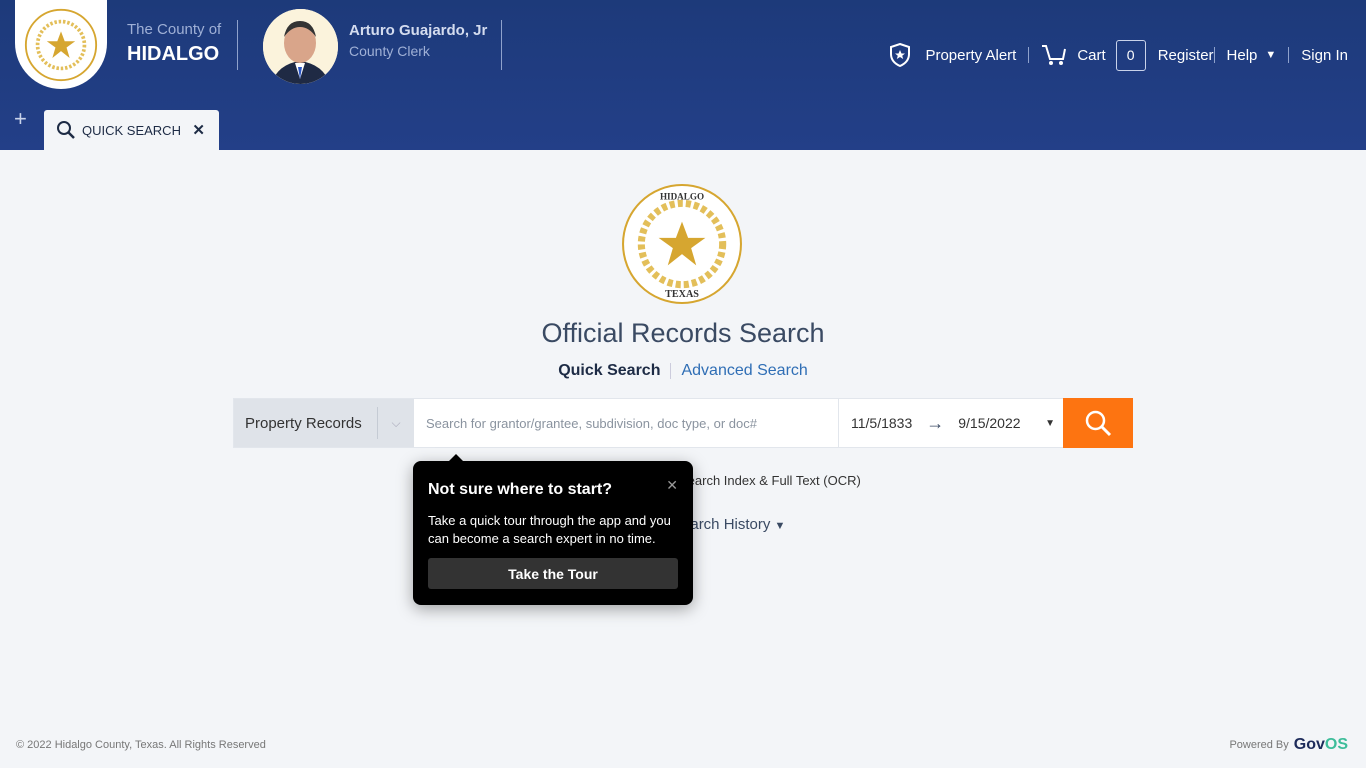 The width and height of the screenshot is (1366, 768). I want to click on date-to: 9/15/2022, so click(989, 423).